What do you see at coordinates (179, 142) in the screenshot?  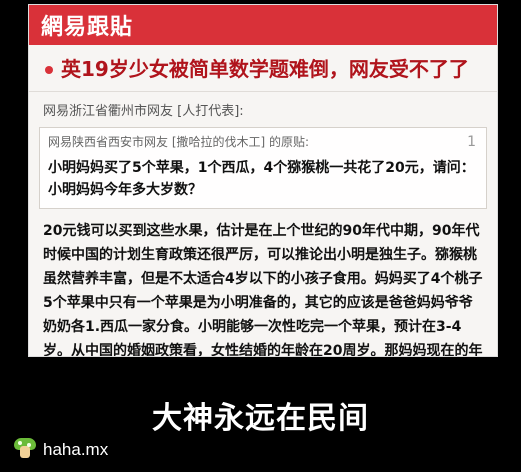 I see `quoted-post-meta: 网易陕西省西安市网友 [撒哈拉的伐木工] 的原贴:` at bounding box center [179, 142].